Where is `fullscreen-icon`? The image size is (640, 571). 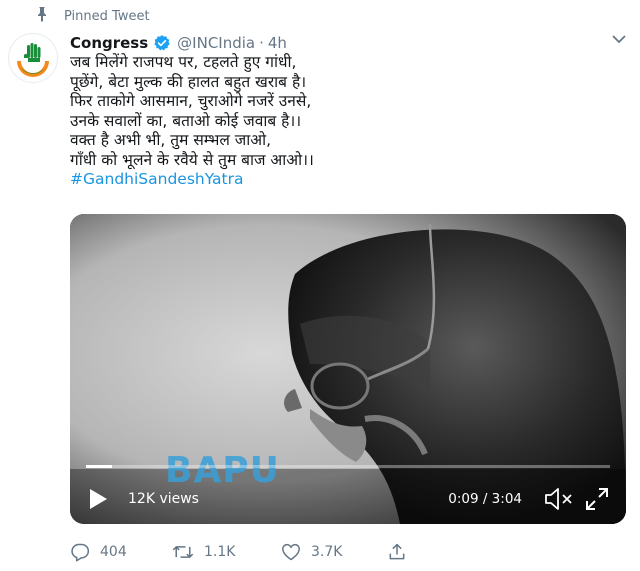 fullscreen-icon is located at coordinates (597, 499).